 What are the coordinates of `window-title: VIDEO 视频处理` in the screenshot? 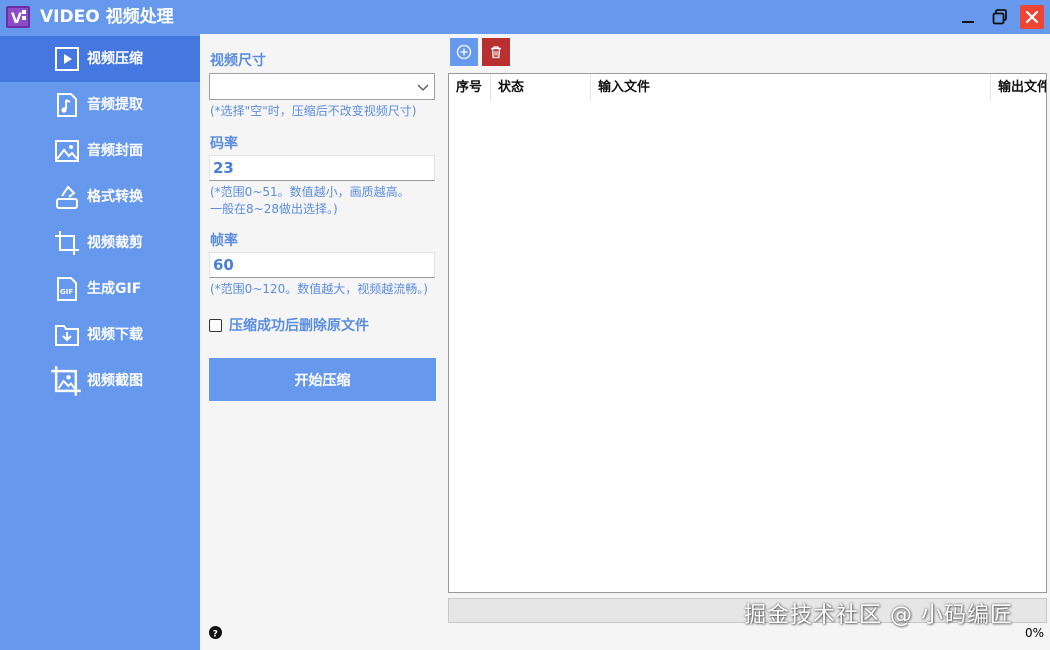 It's located at (107, 17).